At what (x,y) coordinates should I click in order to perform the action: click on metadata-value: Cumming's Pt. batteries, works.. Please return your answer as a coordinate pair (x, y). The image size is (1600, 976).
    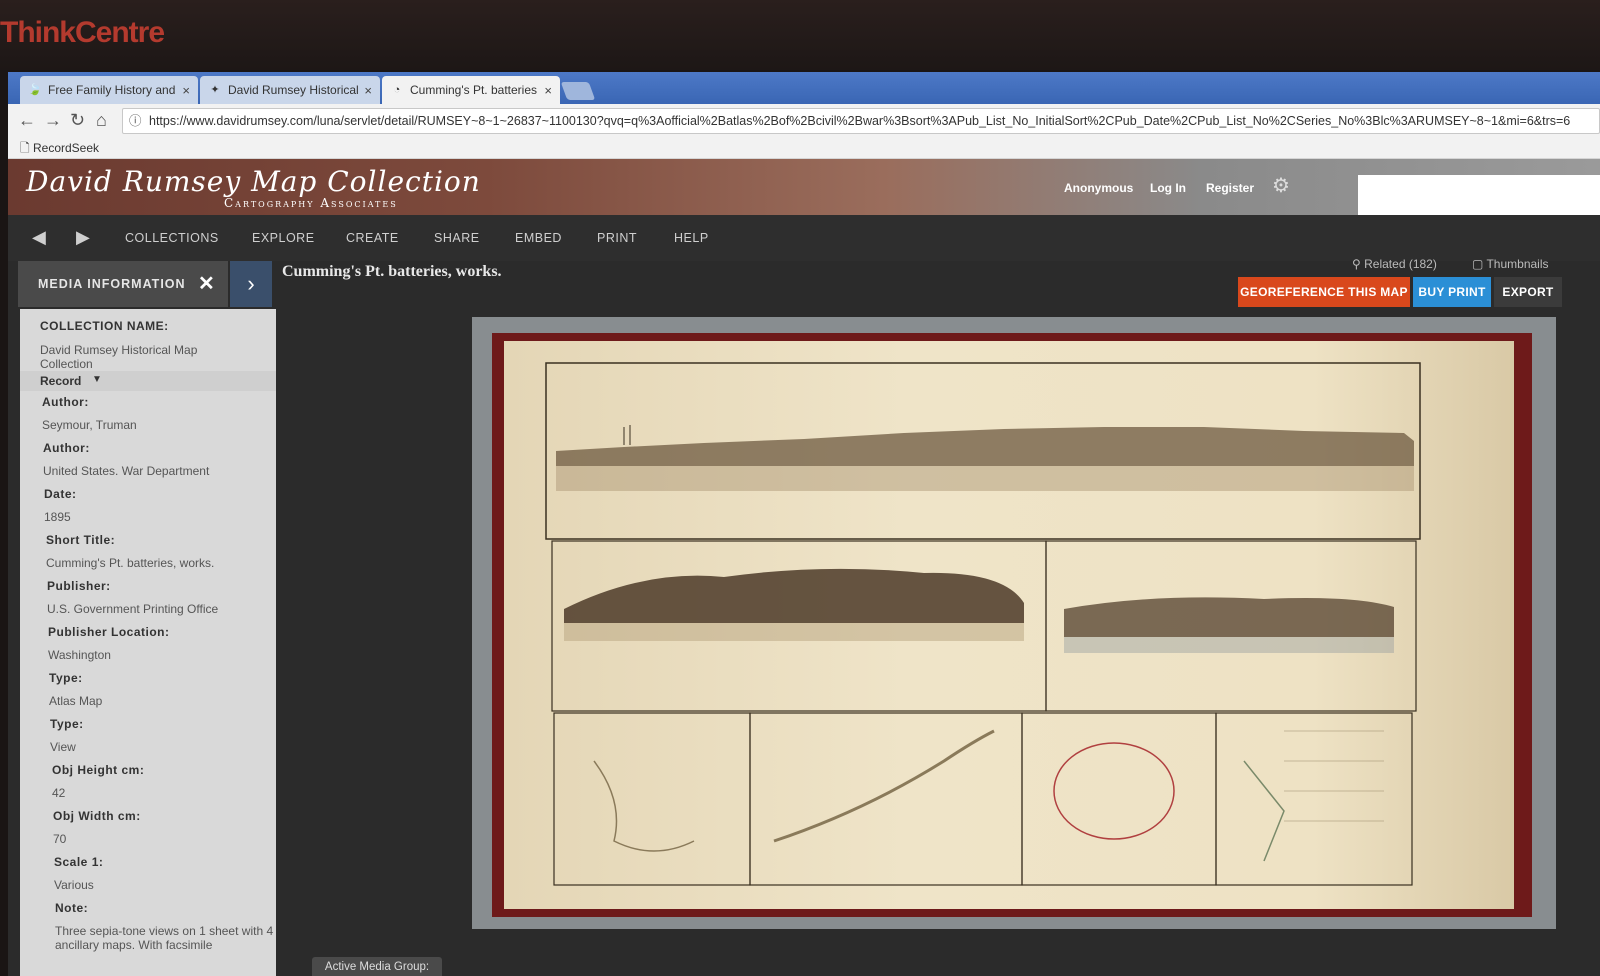
    Looking at the image, I should click on (158, 563).